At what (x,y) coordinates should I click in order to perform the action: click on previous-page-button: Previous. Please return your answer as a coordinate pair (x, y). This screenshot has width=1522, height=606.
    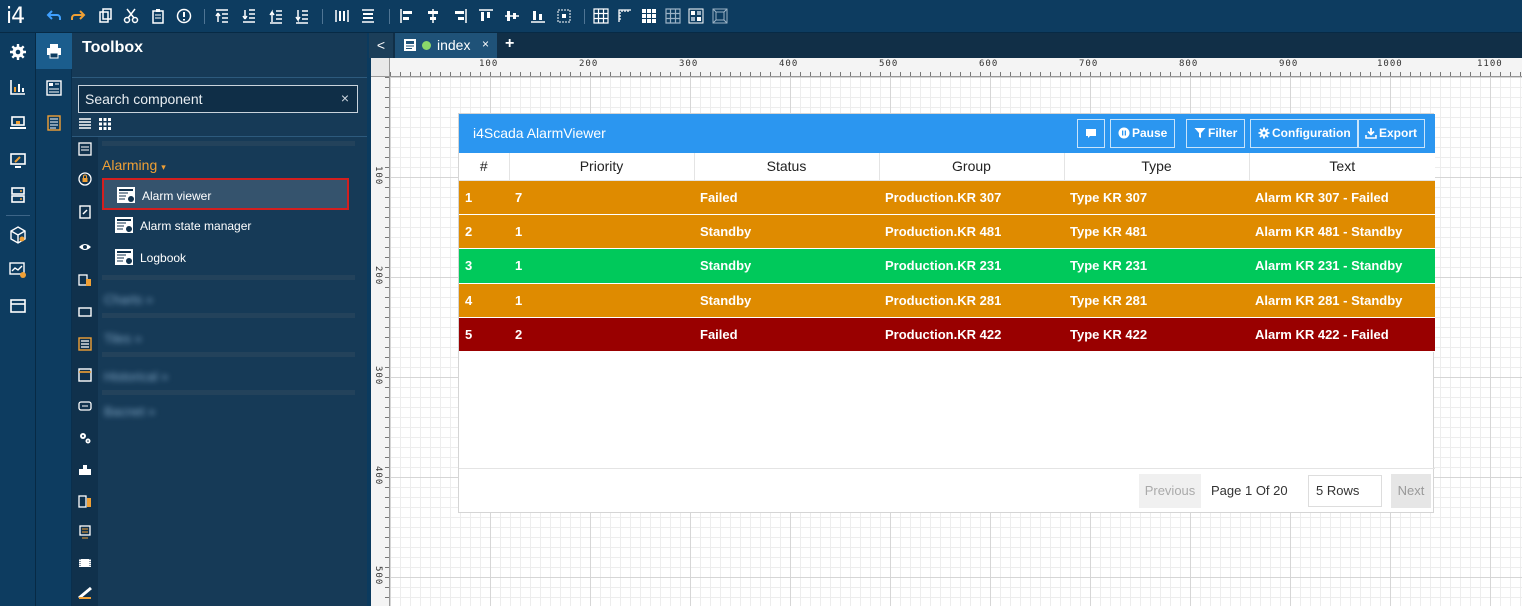
    Looking at the image, I should click on (1170, 491).